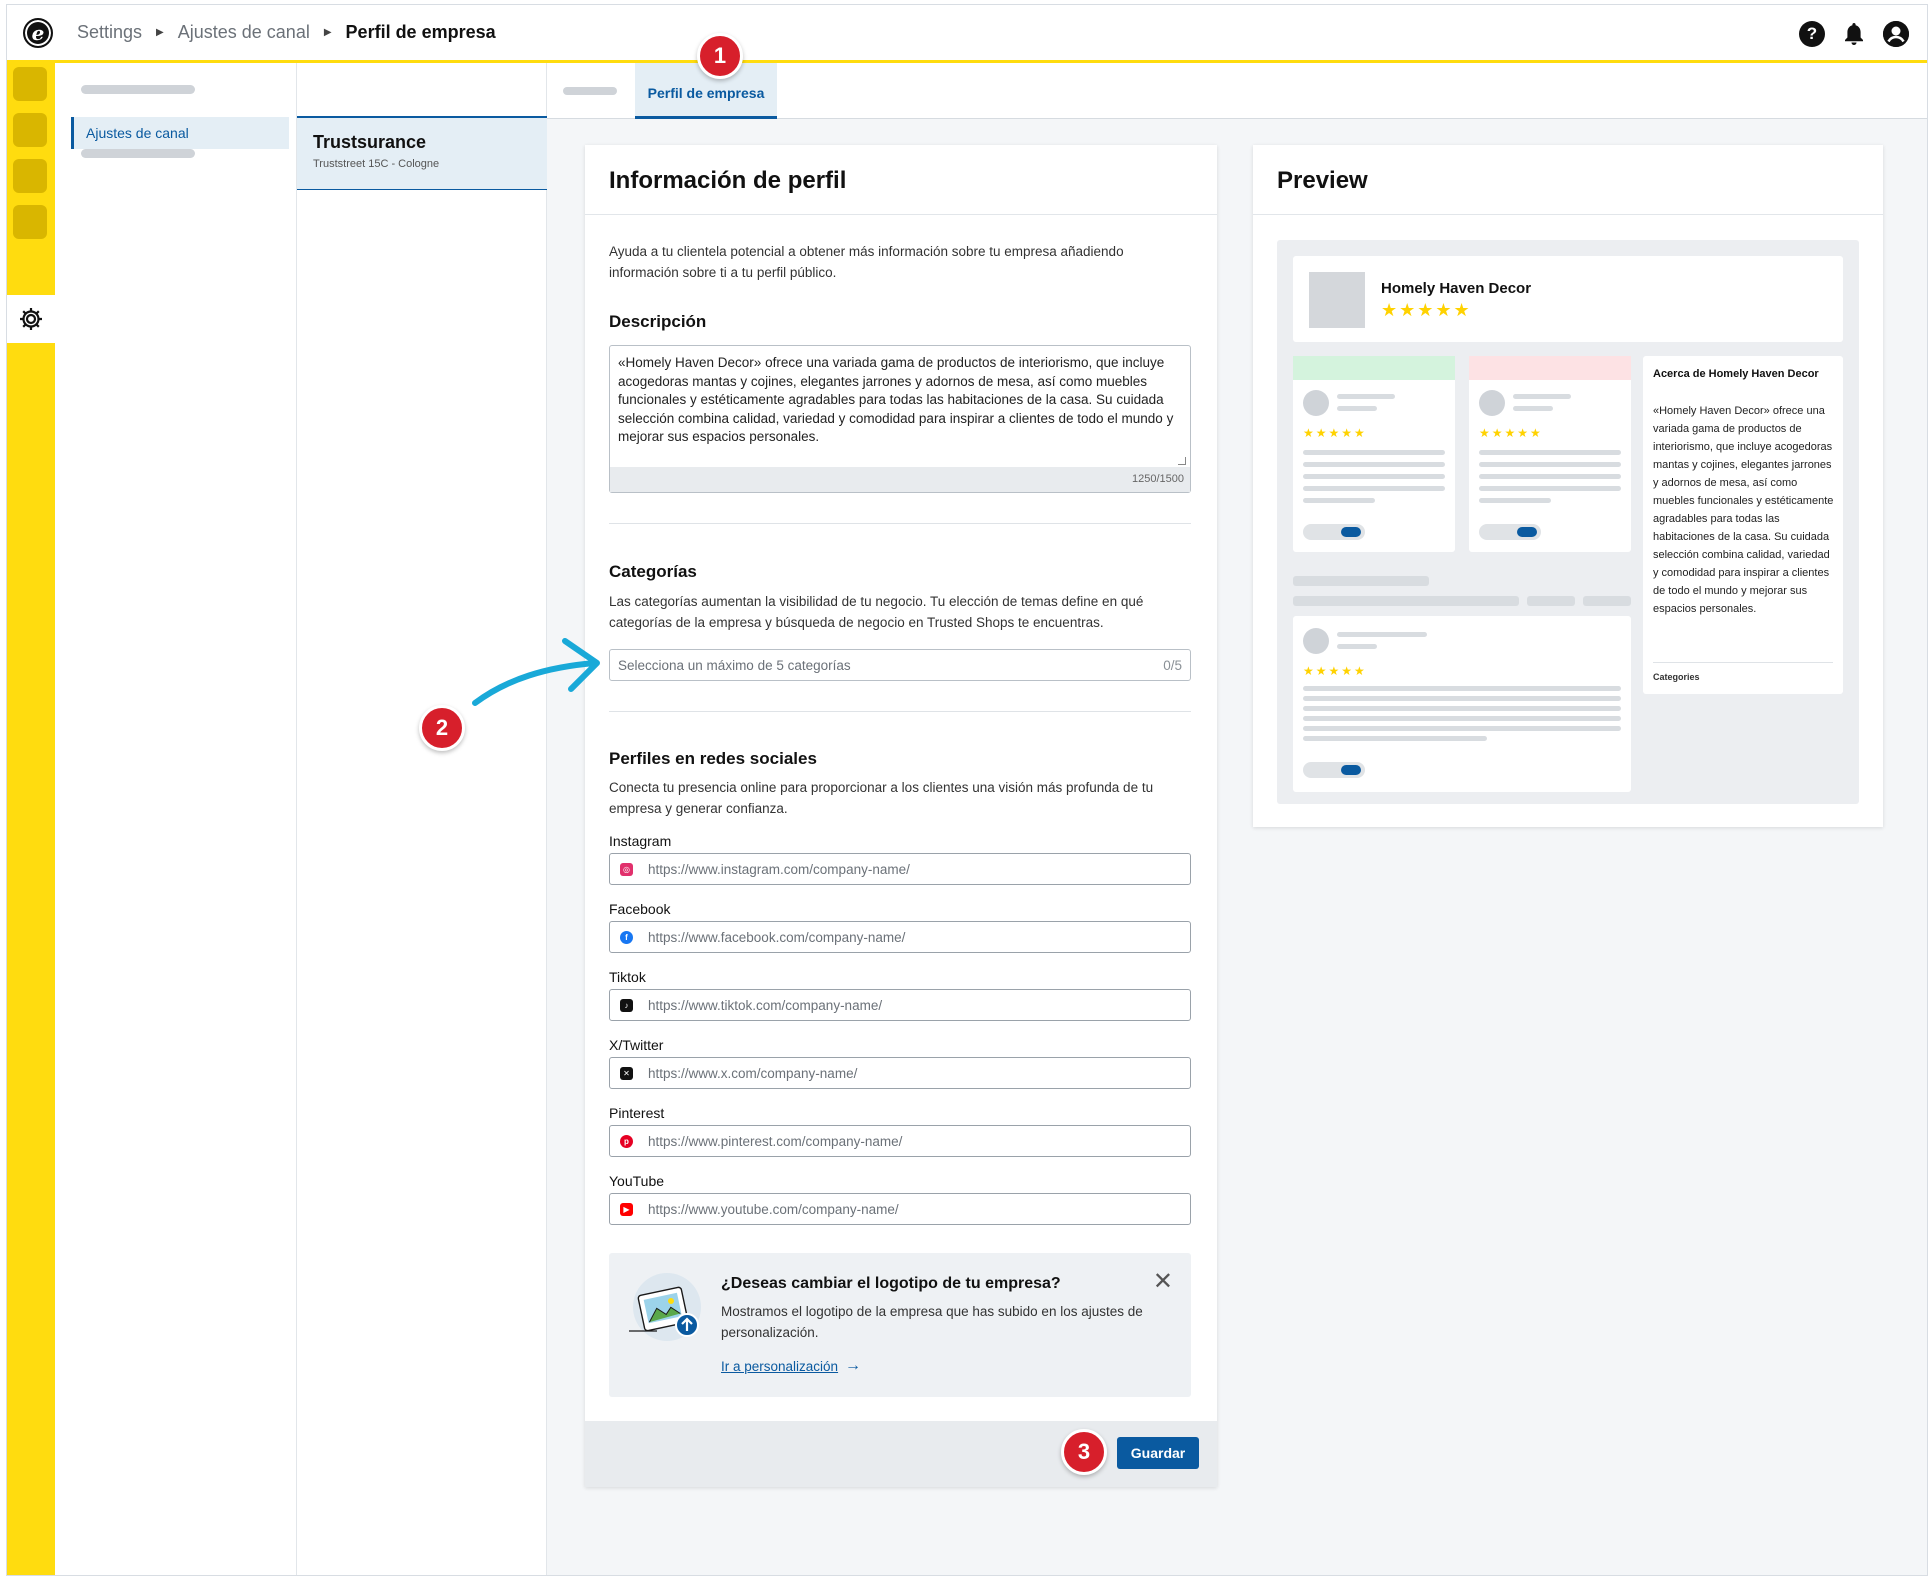 This screenshot has height=1582, width=1932. Describe the element at coordinates (713, 758) in the screenshot. I see `social-title: Perfiles en redes sociales` at that location.